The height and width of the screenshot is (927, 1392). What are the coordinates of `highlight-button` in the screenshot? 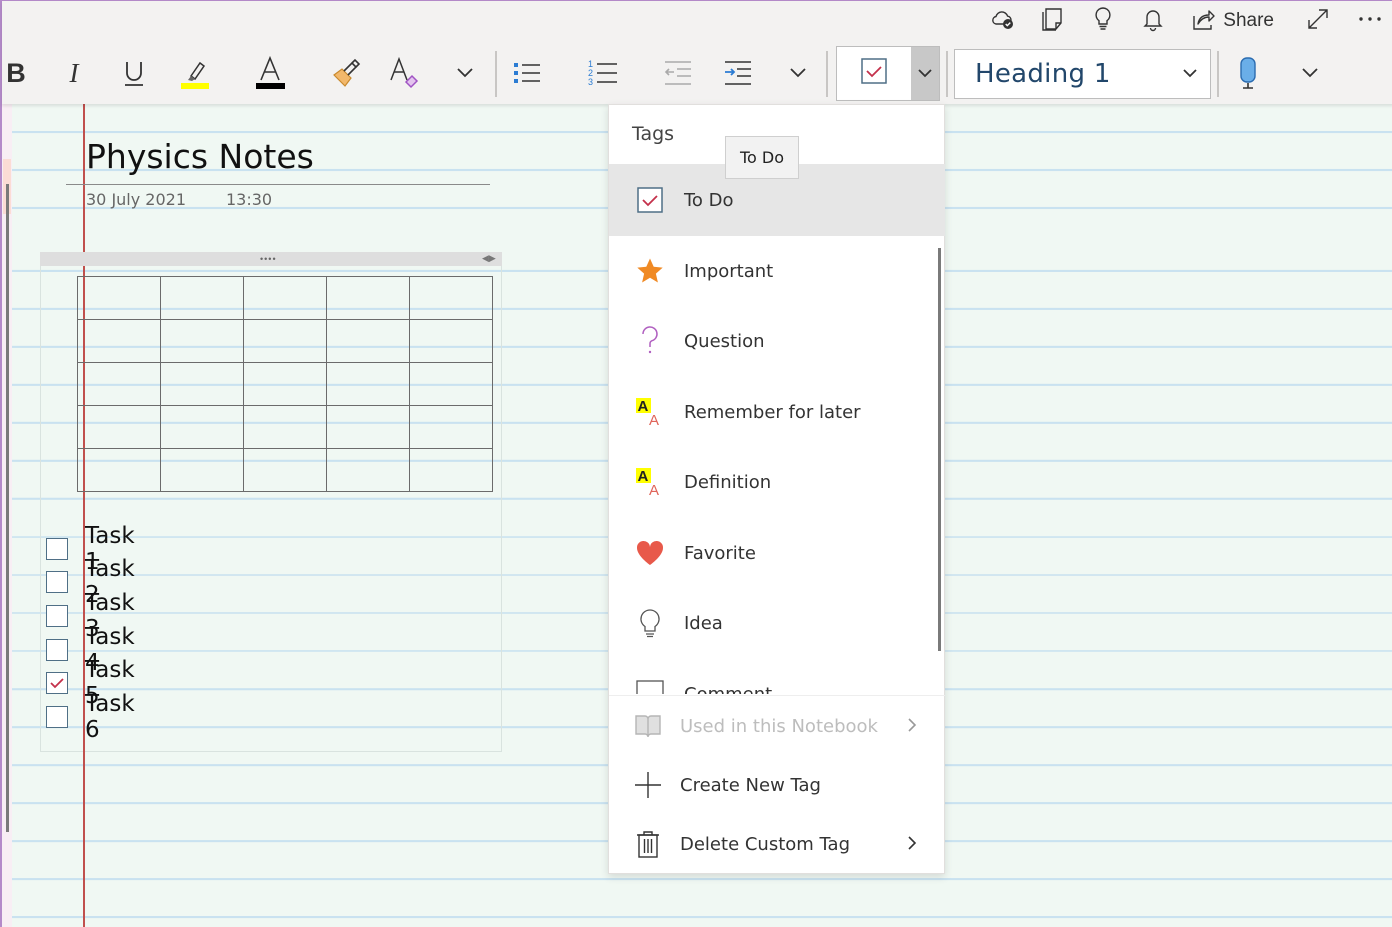 It's located at (195, 73).